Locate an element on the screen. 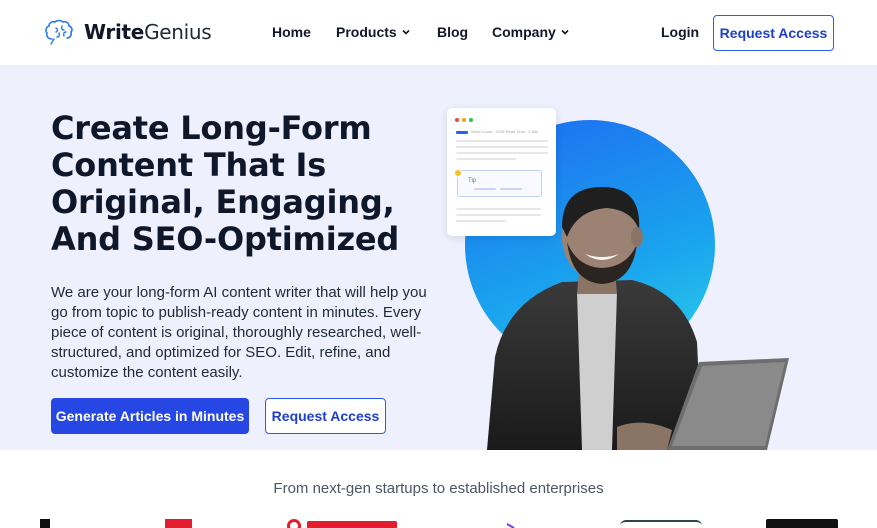 This screenshot has width=877, height=528. generate-articles-button: Generate Articles in Minutes is located at coordinates (150, 416).